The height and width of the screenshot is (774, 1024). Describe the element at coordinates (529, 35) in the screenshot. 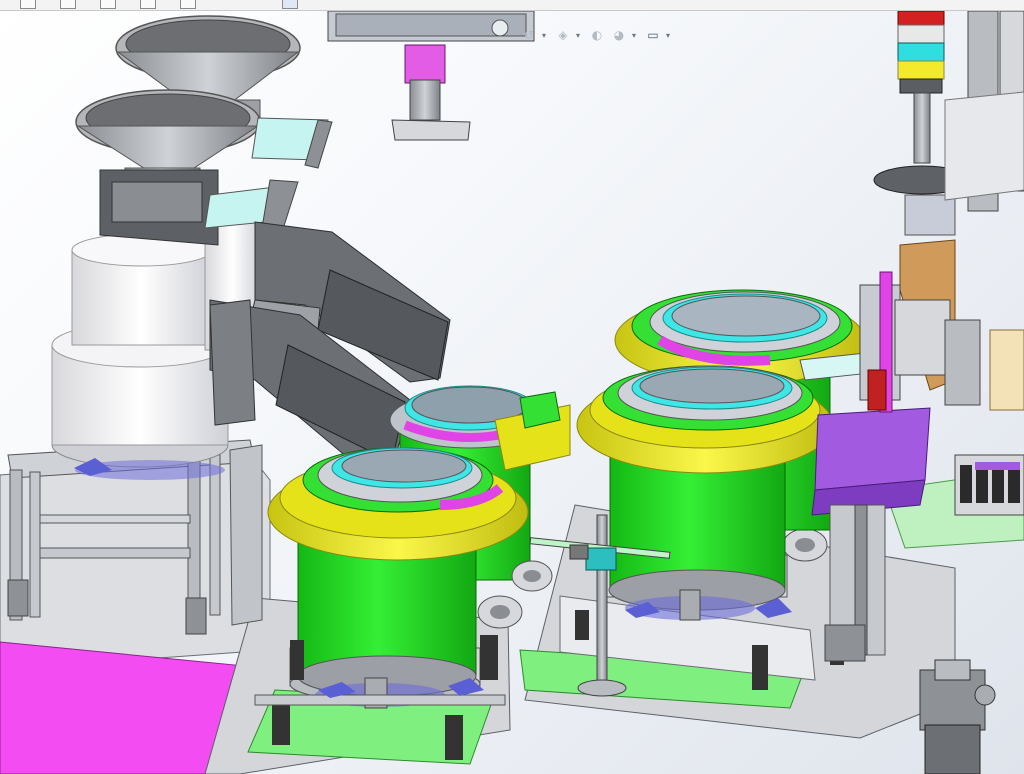

I see `view-orientation-icon: ↺` at that location.